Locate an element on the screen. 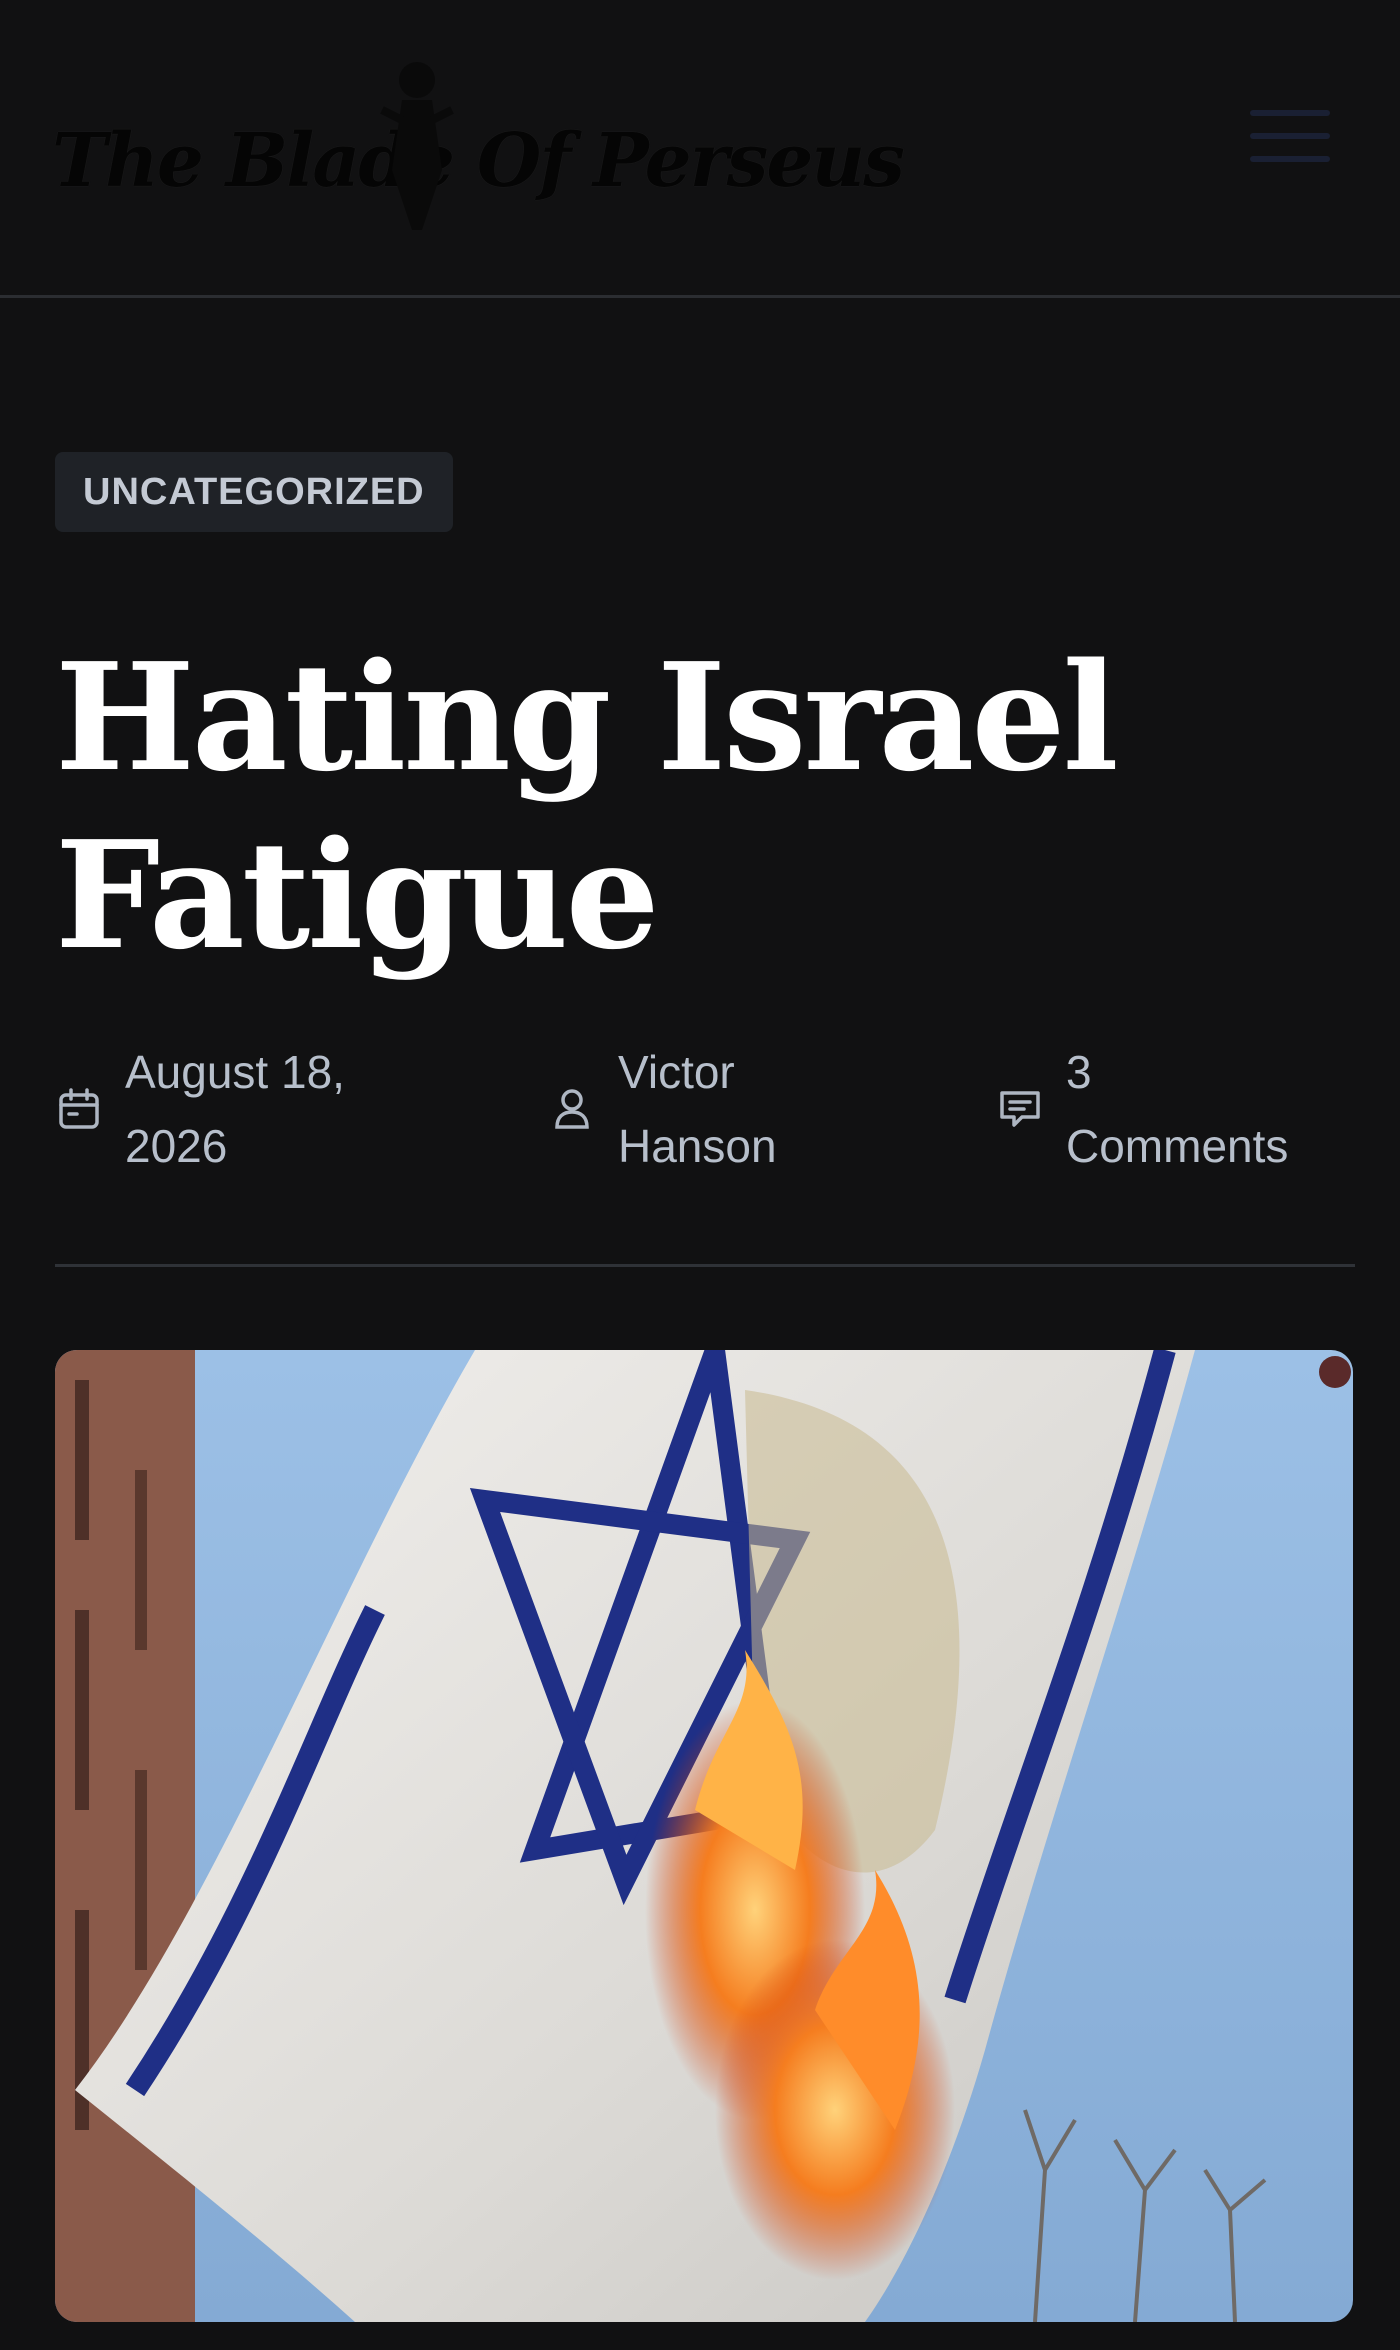  post-comments: 3 Comments is located at coordinates (1142, 1109).